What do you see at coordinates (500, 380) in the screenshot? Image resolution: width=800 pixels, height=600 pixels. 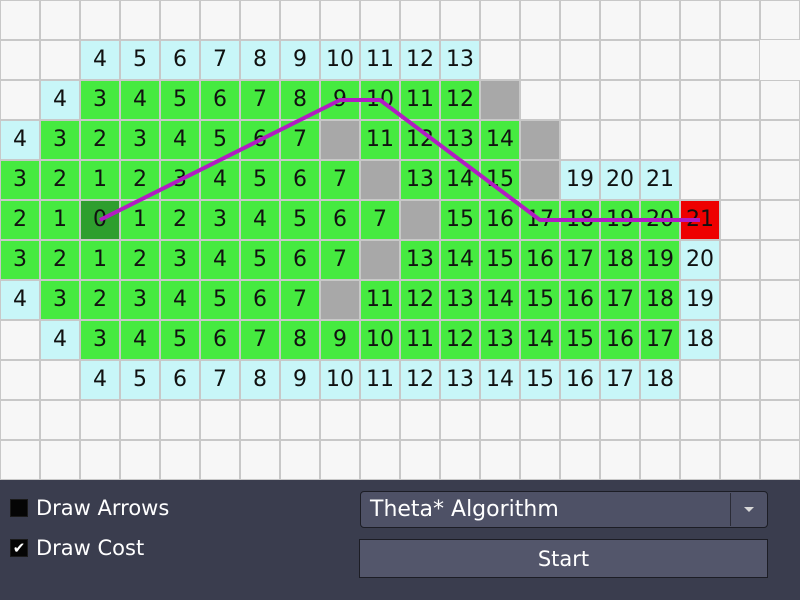 I see `frontier-cell: 14` at bounding box center [500, 380].